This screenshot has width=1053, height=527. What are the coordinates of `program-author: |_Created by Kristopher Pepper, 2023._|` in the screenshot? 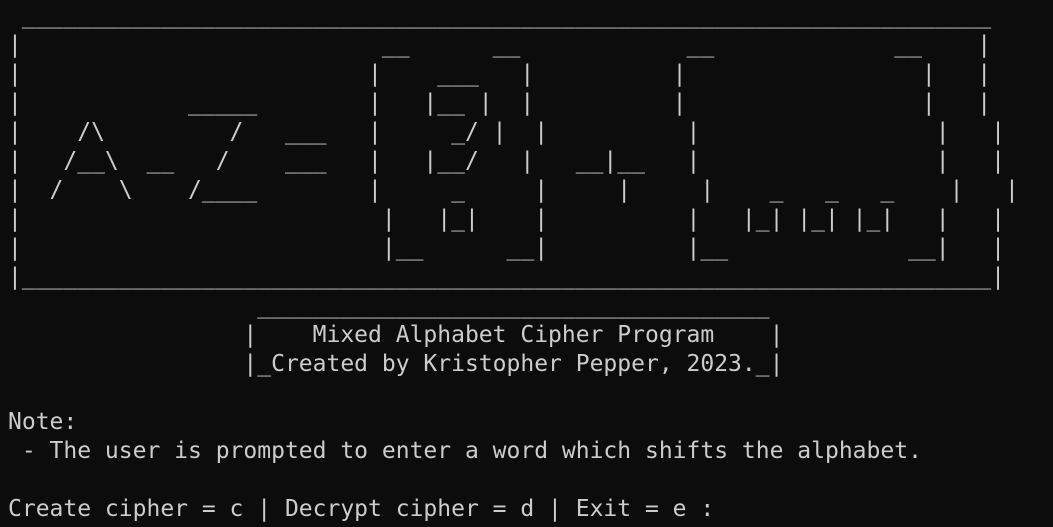 It's located at (396, 364).